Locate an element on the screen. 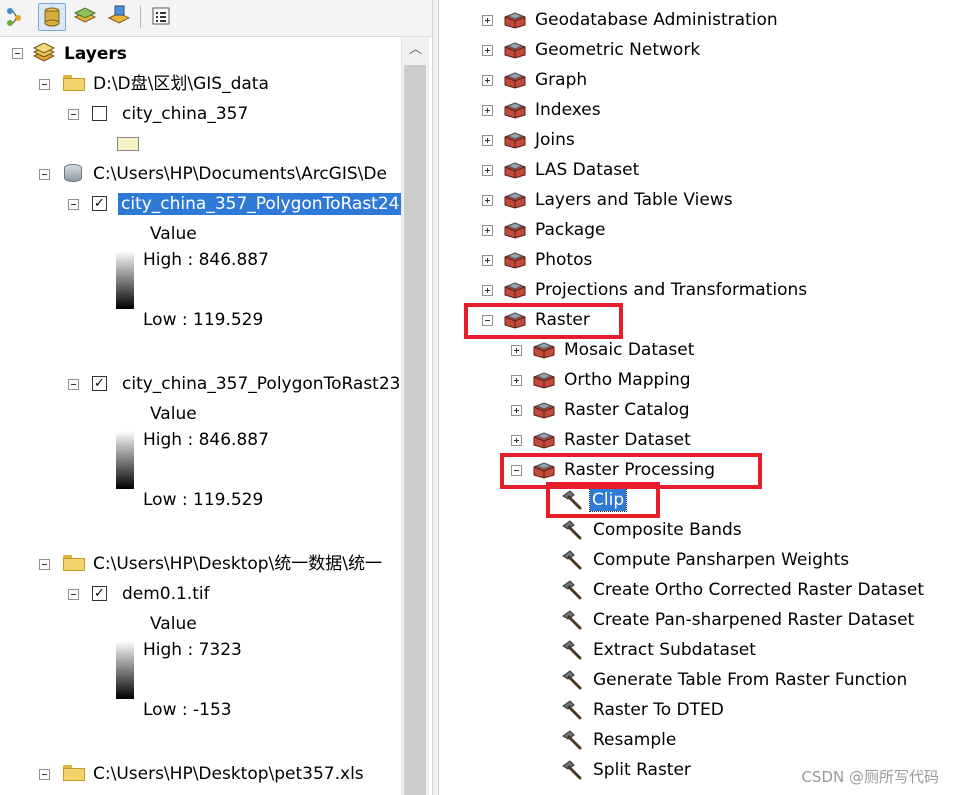 The image size is (953, 795). toc-vertical-scrollbar: ︿ is located at coordinates (415, 416).